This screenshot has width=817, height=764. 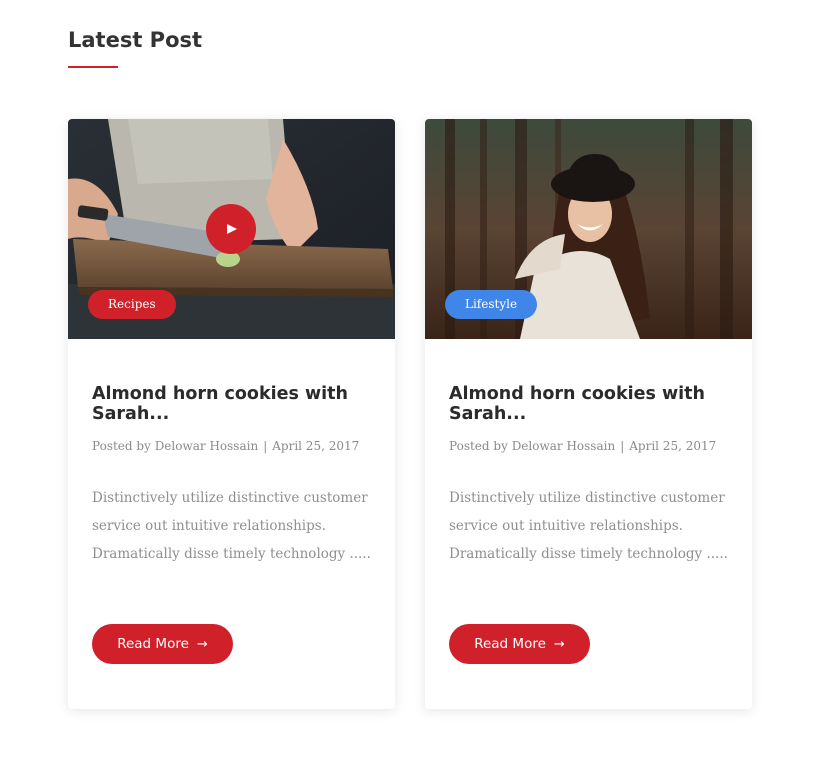 I want to click on title-underline, so click(x=93, y=67).